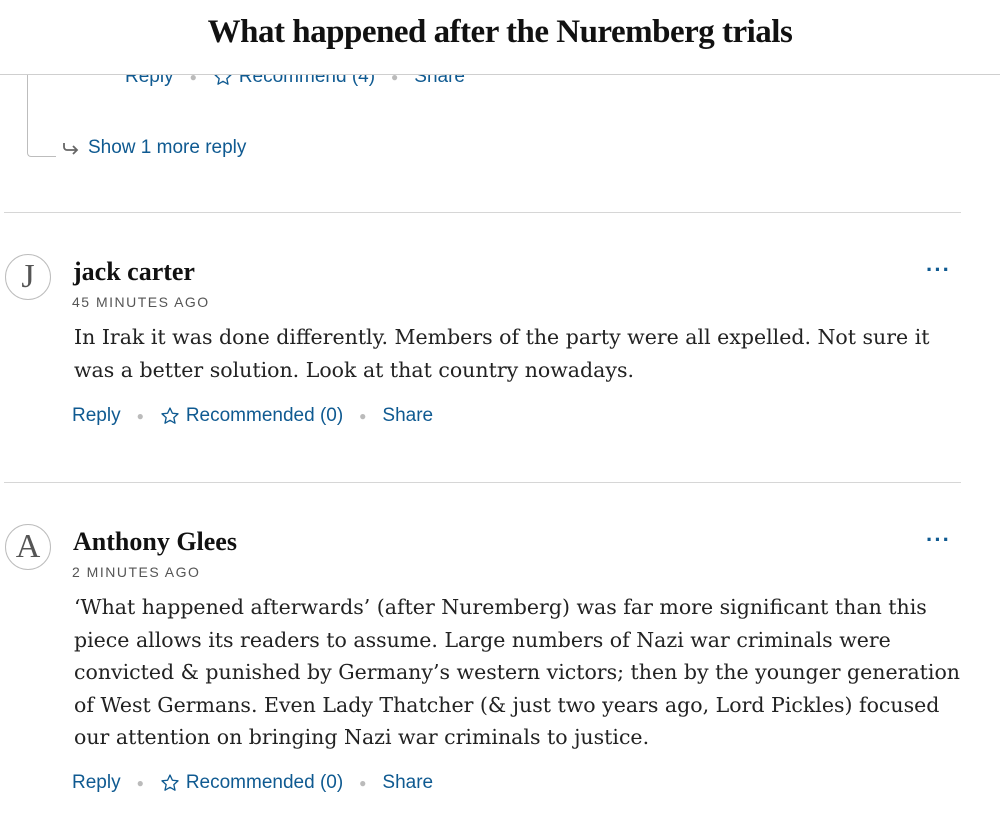 This screenshot has width=1000, height=835. Describe the element at coordinates (134, 272) in the screenshot. I see `comment-author: jack carter` at that location.